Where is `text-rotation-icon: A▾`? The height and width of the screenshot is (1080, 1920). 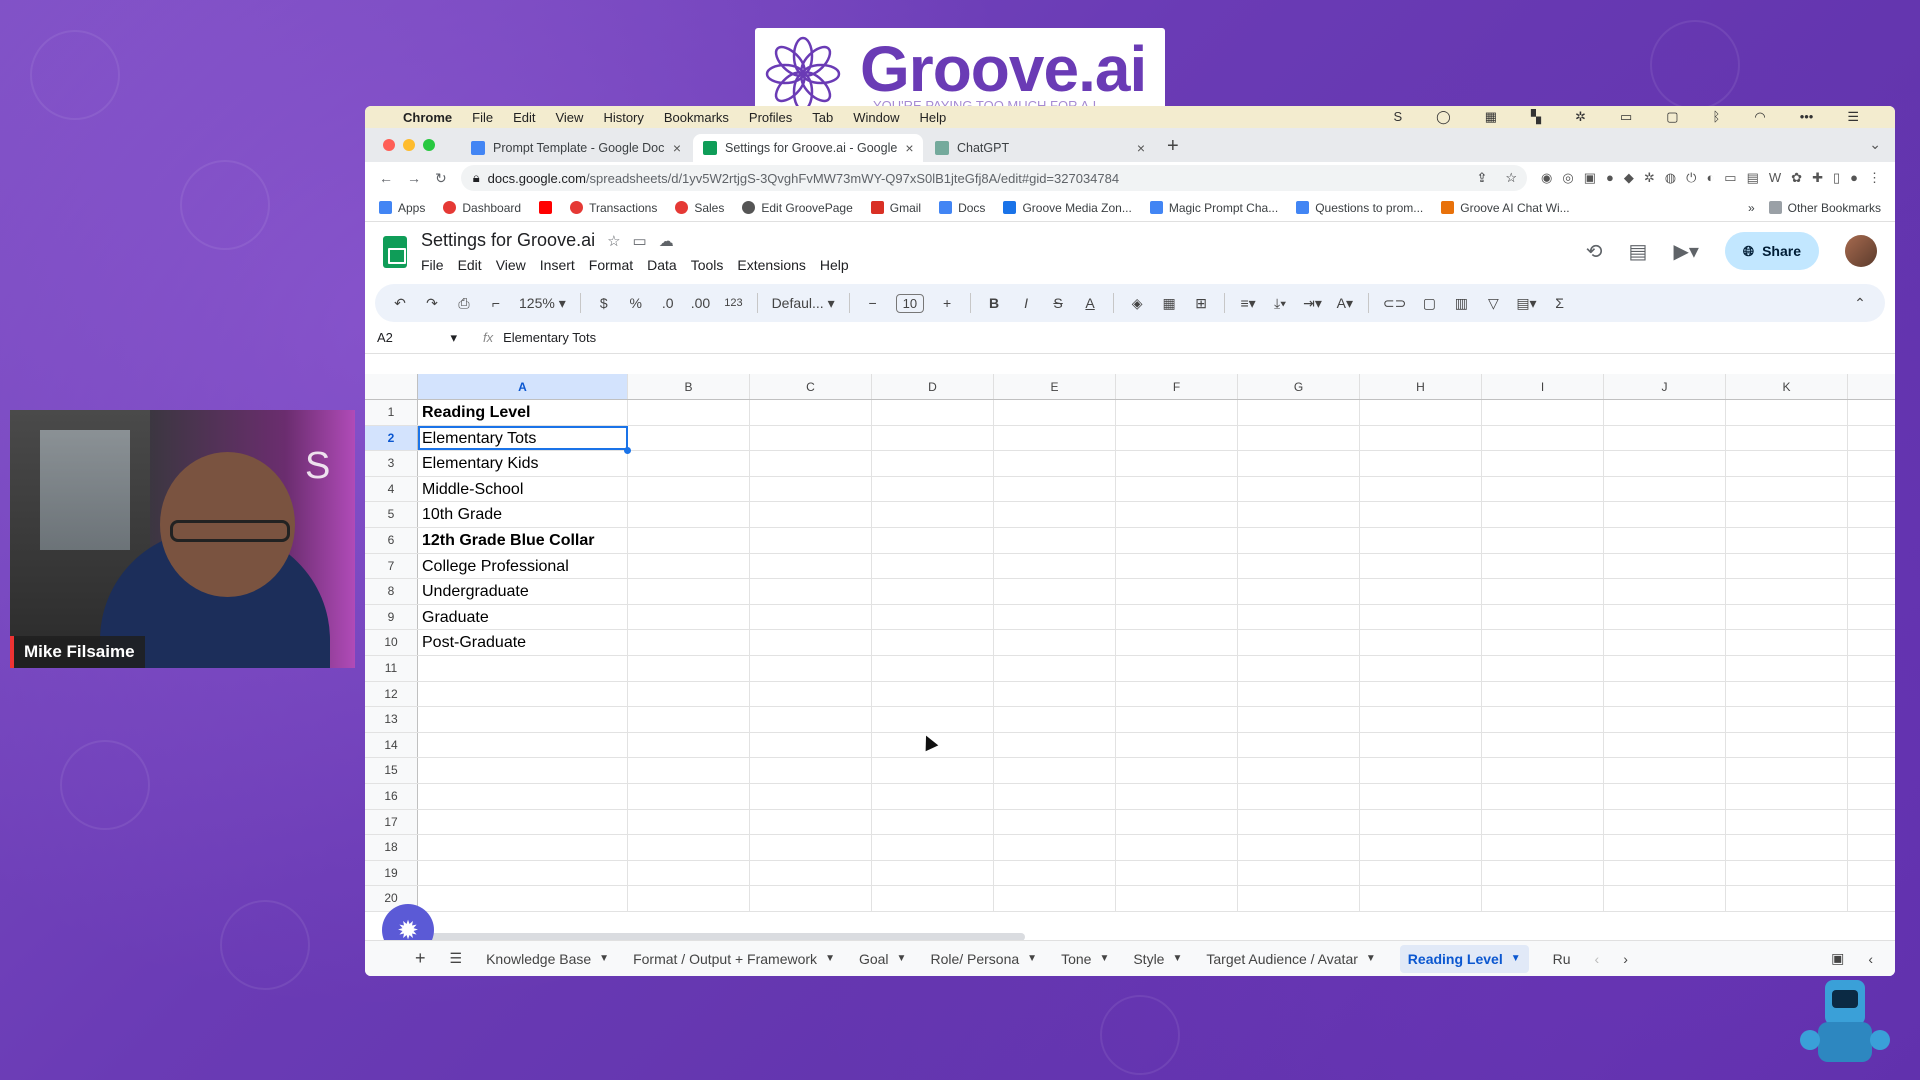
text-rotation-icon: A▾ is located at coordinates (1345, 303).